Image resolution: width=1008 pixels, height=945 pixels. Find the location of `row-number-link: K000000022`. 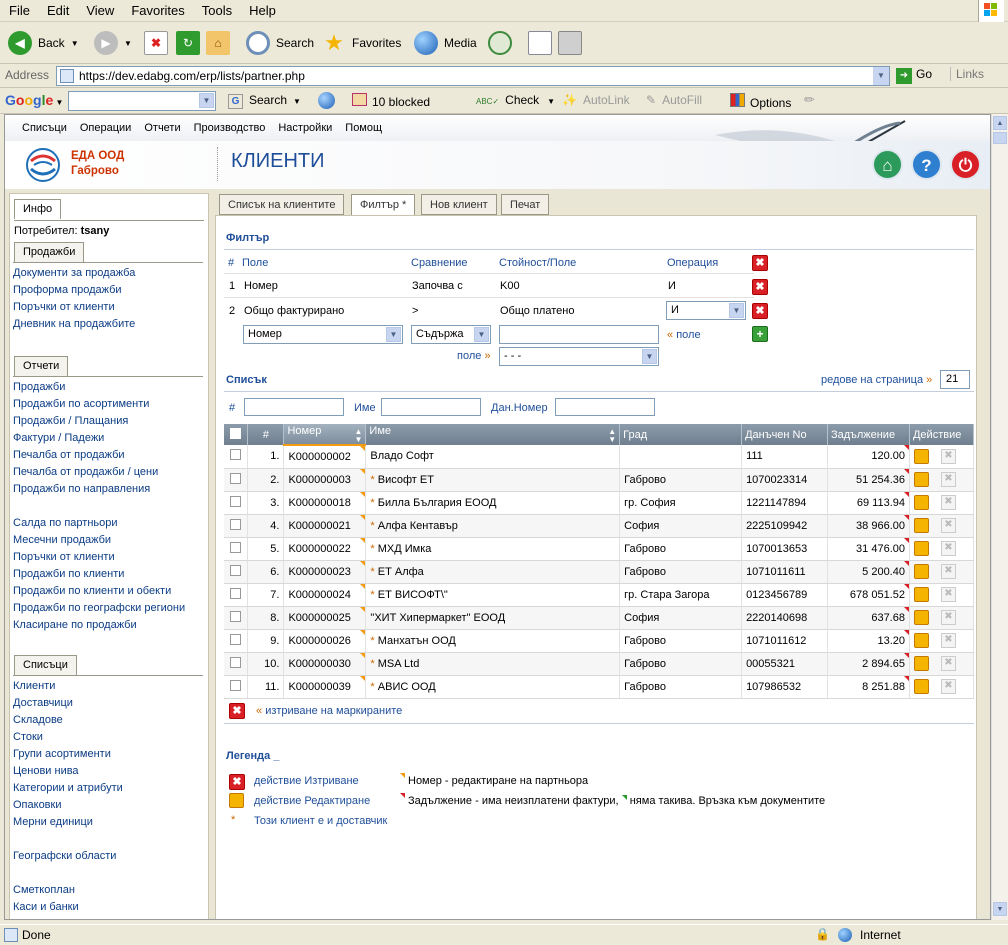

row-number-link: K000000022 is located at coordinates (325, 549).